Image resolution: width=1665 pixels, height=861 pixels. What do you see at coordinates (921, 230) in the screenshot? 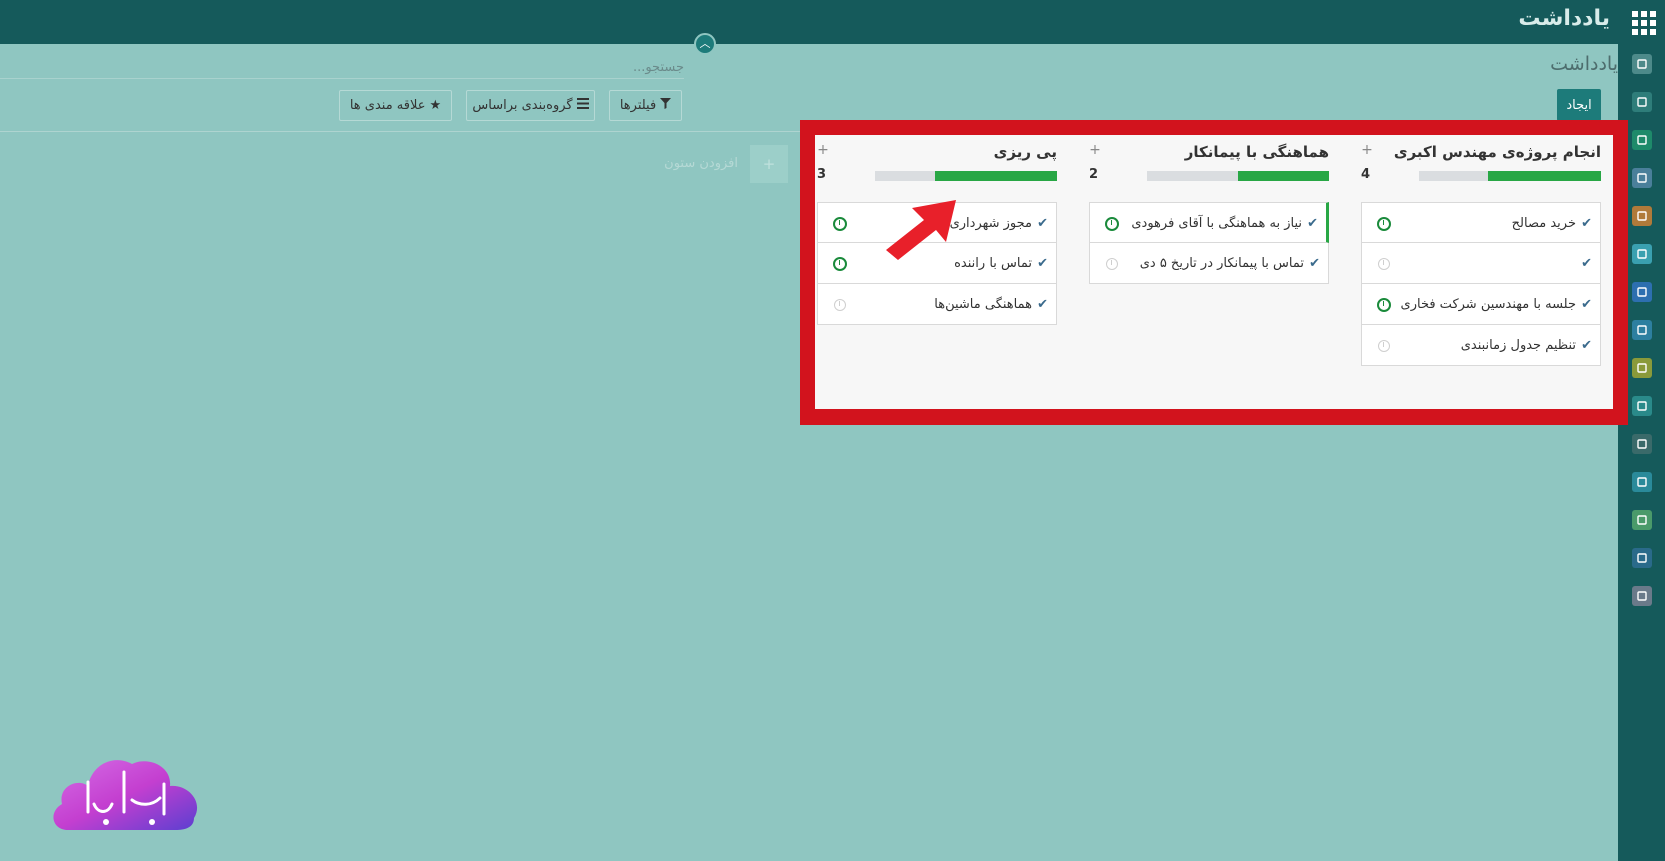
I see `pointer-arrow-icon` at bounding box center [921, 230].